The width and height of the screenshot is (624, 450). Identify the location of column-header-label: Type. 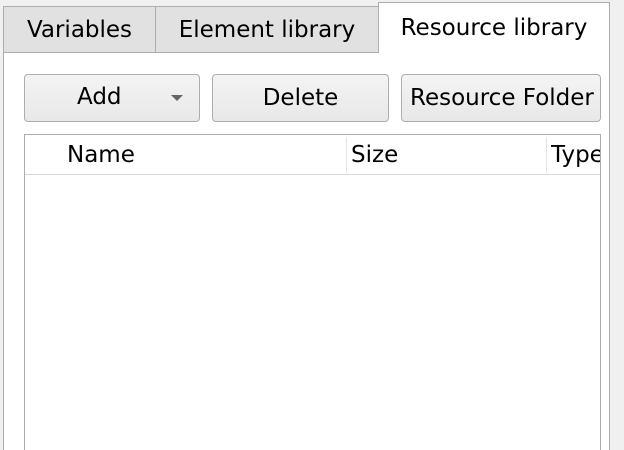
(576, 155).